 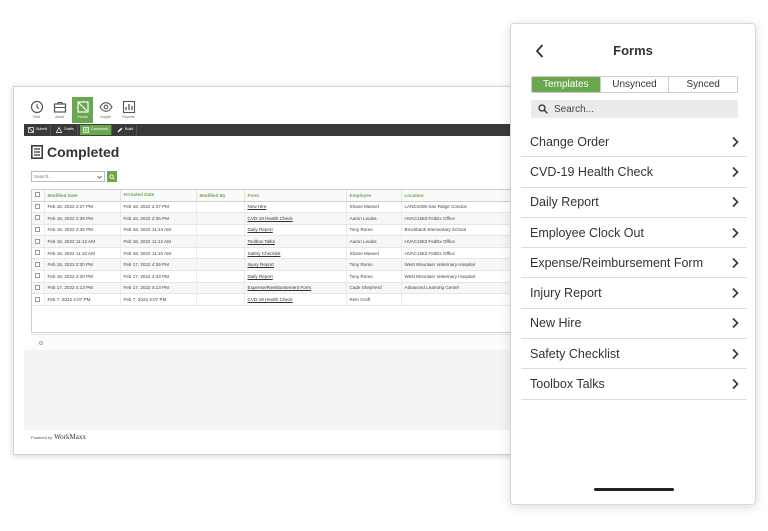 I want to click on column-header-created-date: ▾Created Date, so click(x=158, y=196).